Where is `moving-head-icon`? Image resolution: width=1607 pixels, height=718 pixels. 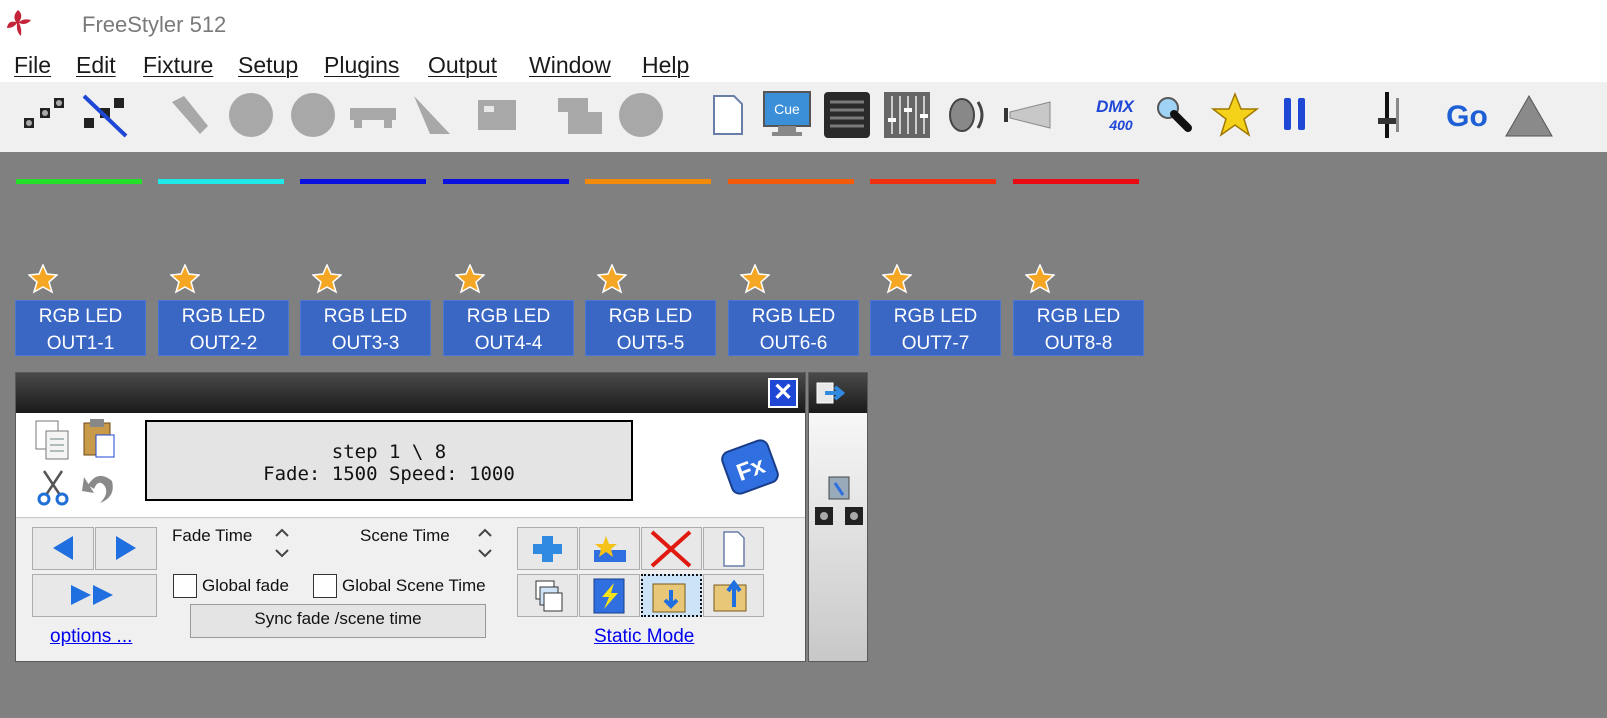
moving-head-icon is located at coordinates (251, 115).